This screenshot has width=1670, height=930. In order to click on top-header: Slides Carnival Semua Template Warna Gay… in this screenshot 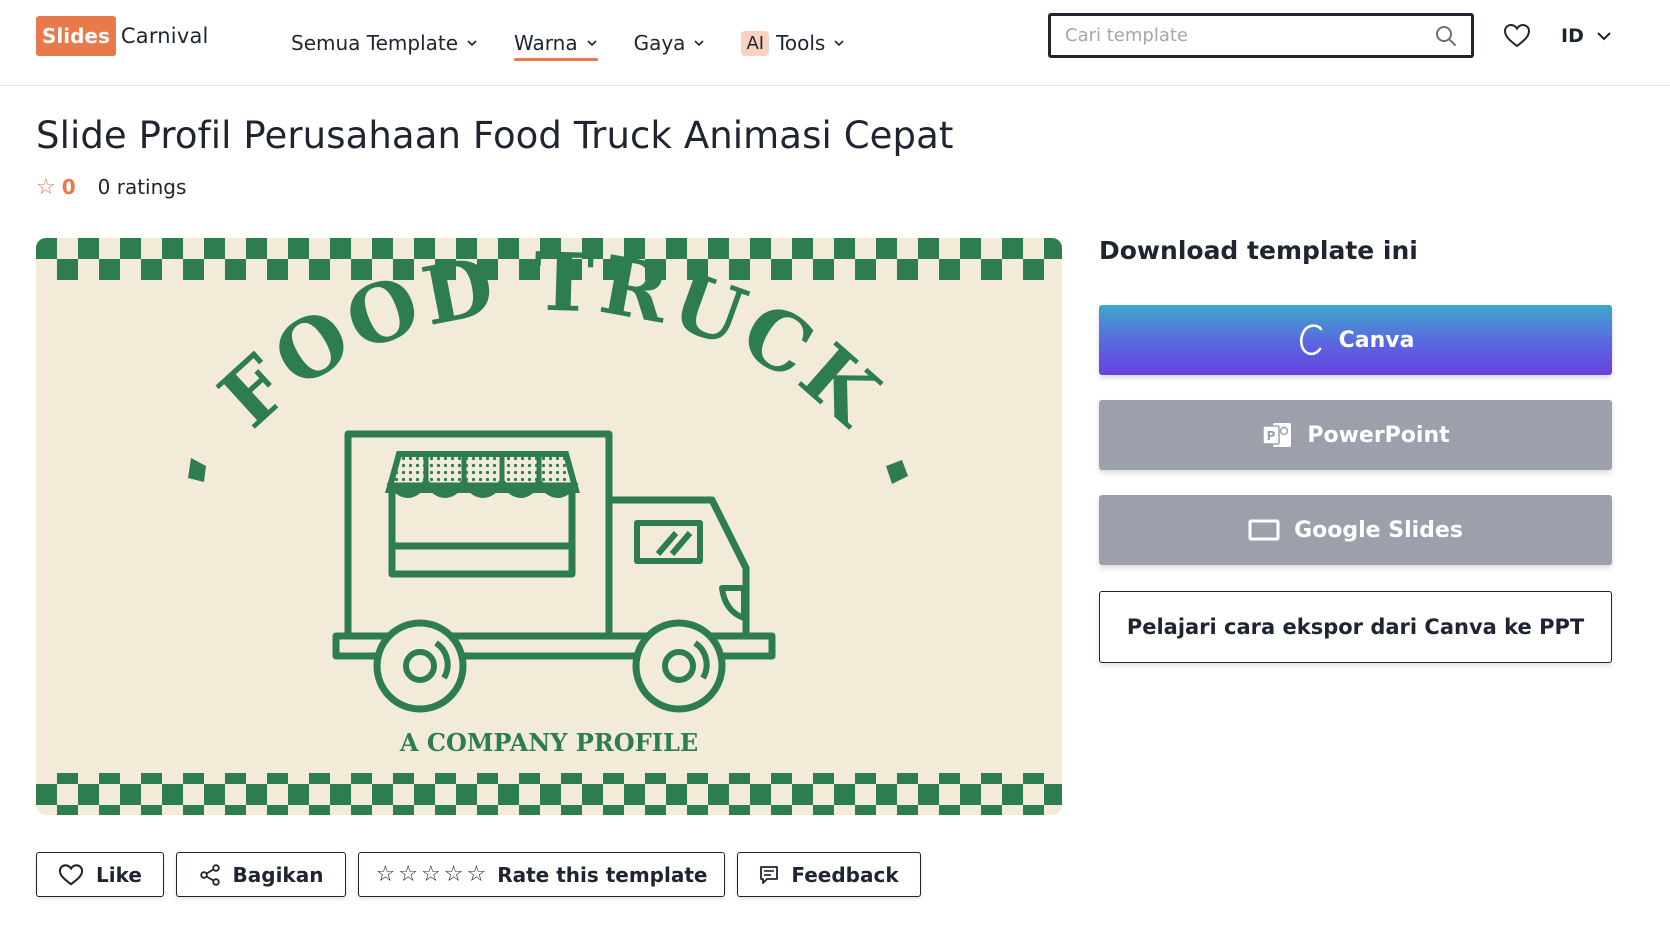, I will do `click(835, 43)`.